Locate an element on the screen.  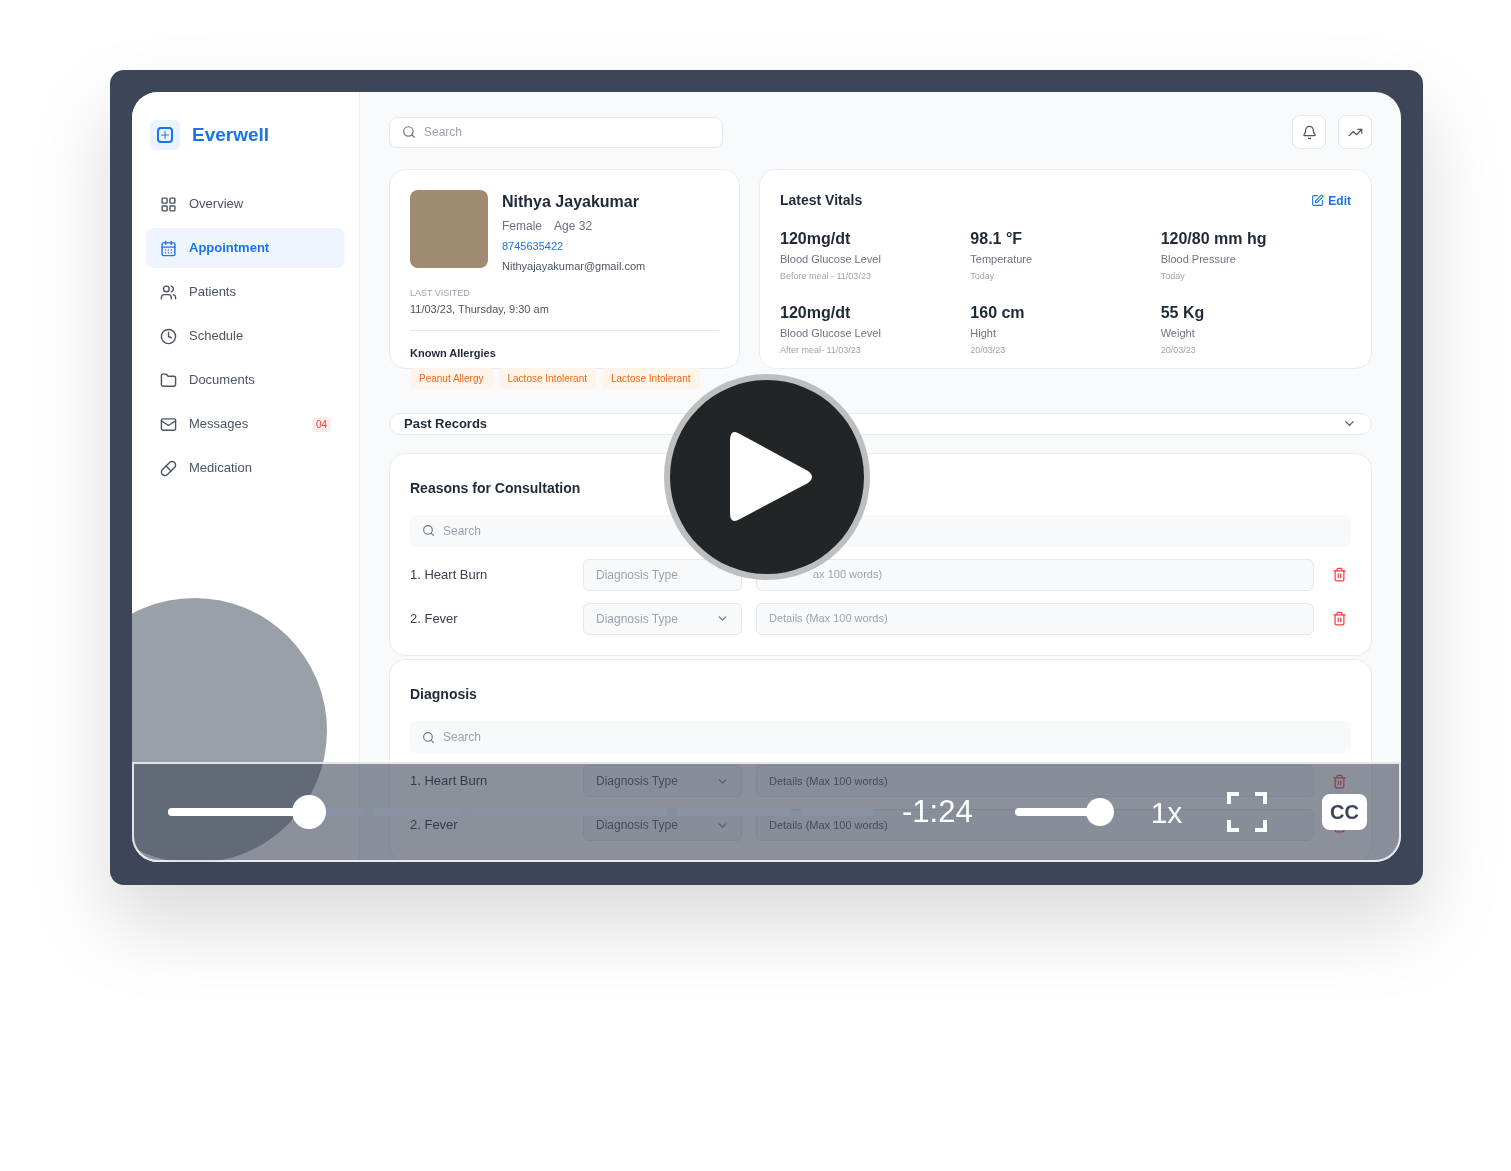
sidebar-item: Patients is located at coordinates (245, 292).